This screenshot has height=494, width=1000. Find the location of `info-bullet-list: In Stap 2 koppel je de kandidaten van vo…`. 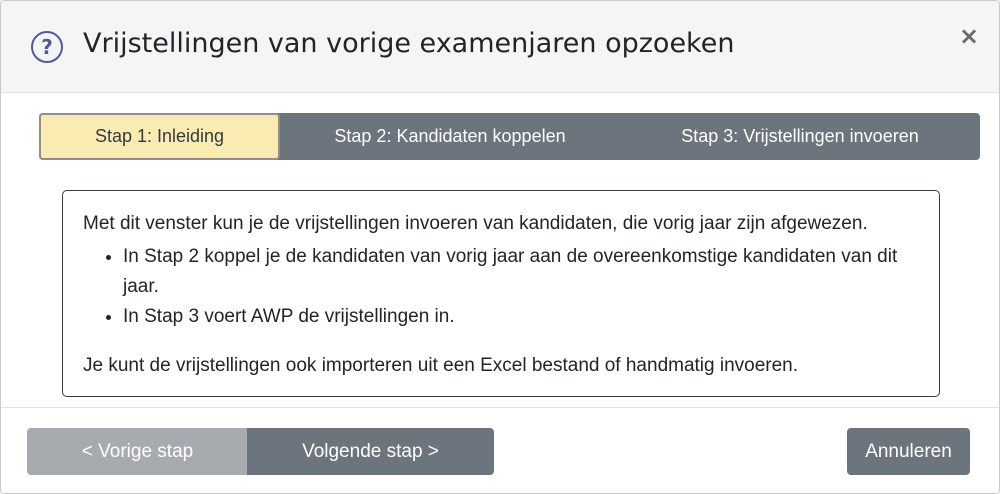

info-bullet-list: In Stap 2 koppel je de kandidaten van vo… is located at coordinates (521, 287).